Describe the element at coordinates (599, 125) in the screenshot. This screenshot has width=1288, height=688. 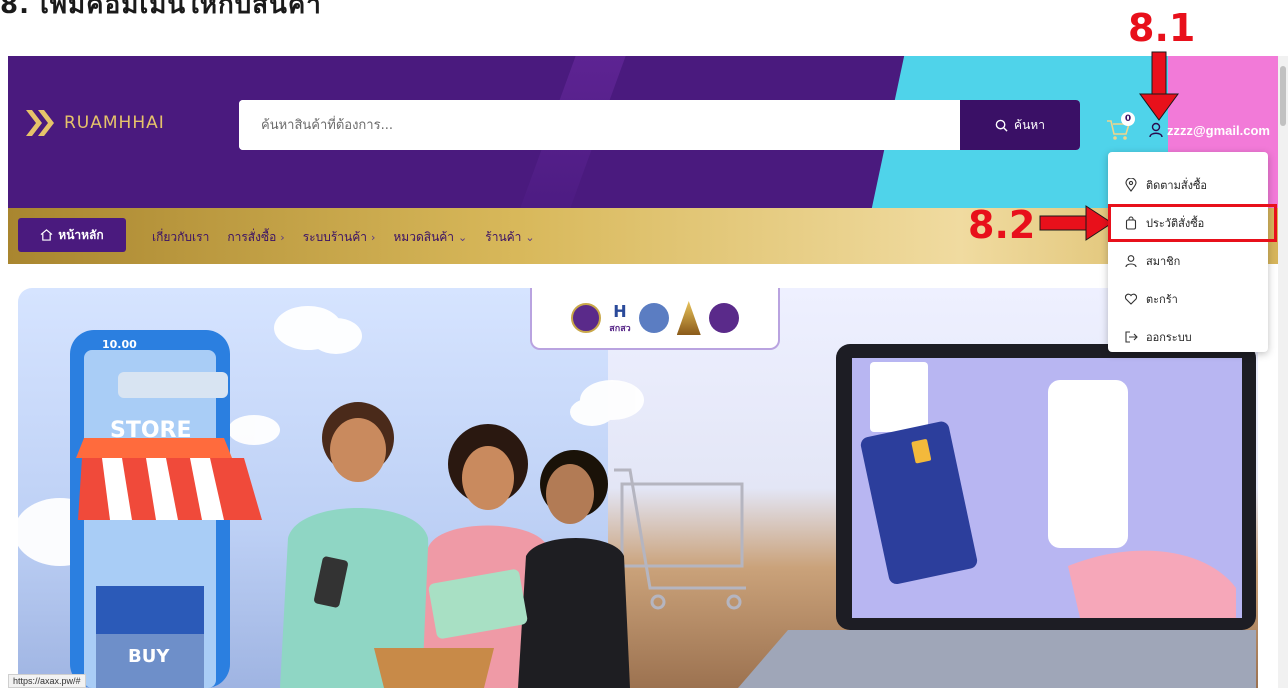
I see `search-input` at that location.